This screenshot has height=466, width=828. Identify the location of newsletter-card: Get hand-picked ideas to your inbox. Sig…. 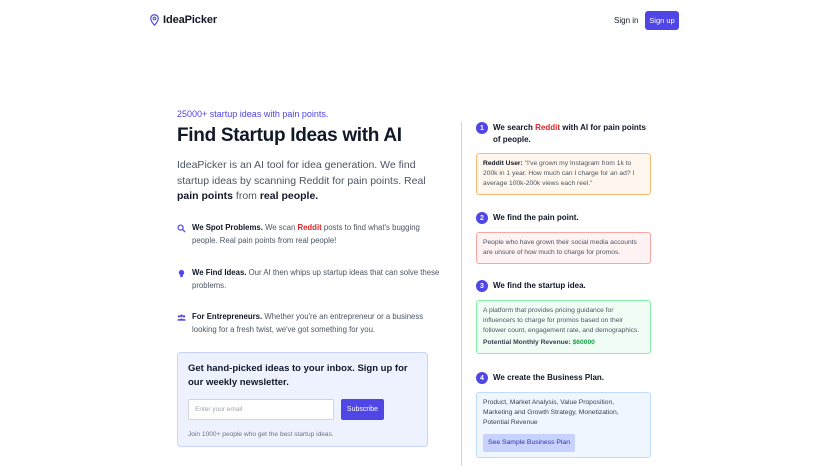
(302, 399).